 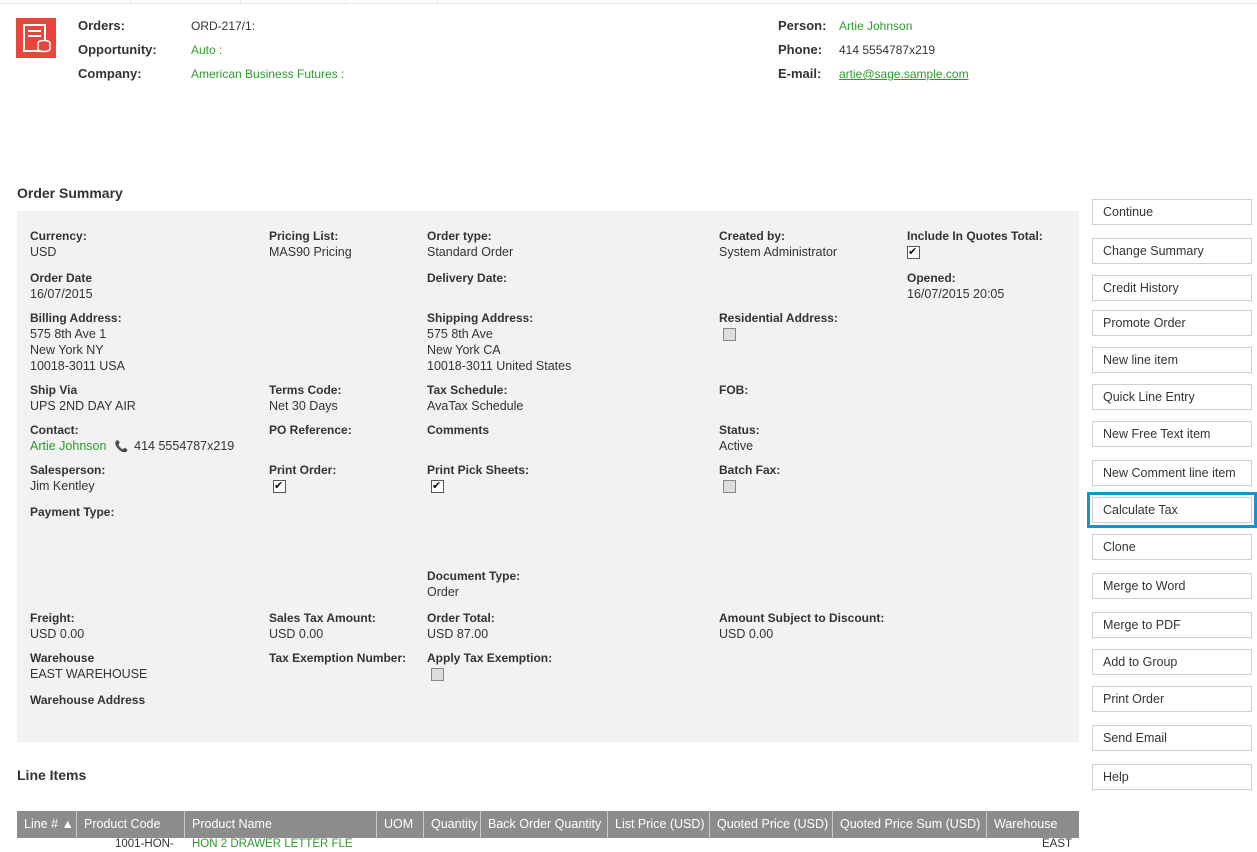 I want to click on company-link: American Business Futures :, so click(x=267, y=74).